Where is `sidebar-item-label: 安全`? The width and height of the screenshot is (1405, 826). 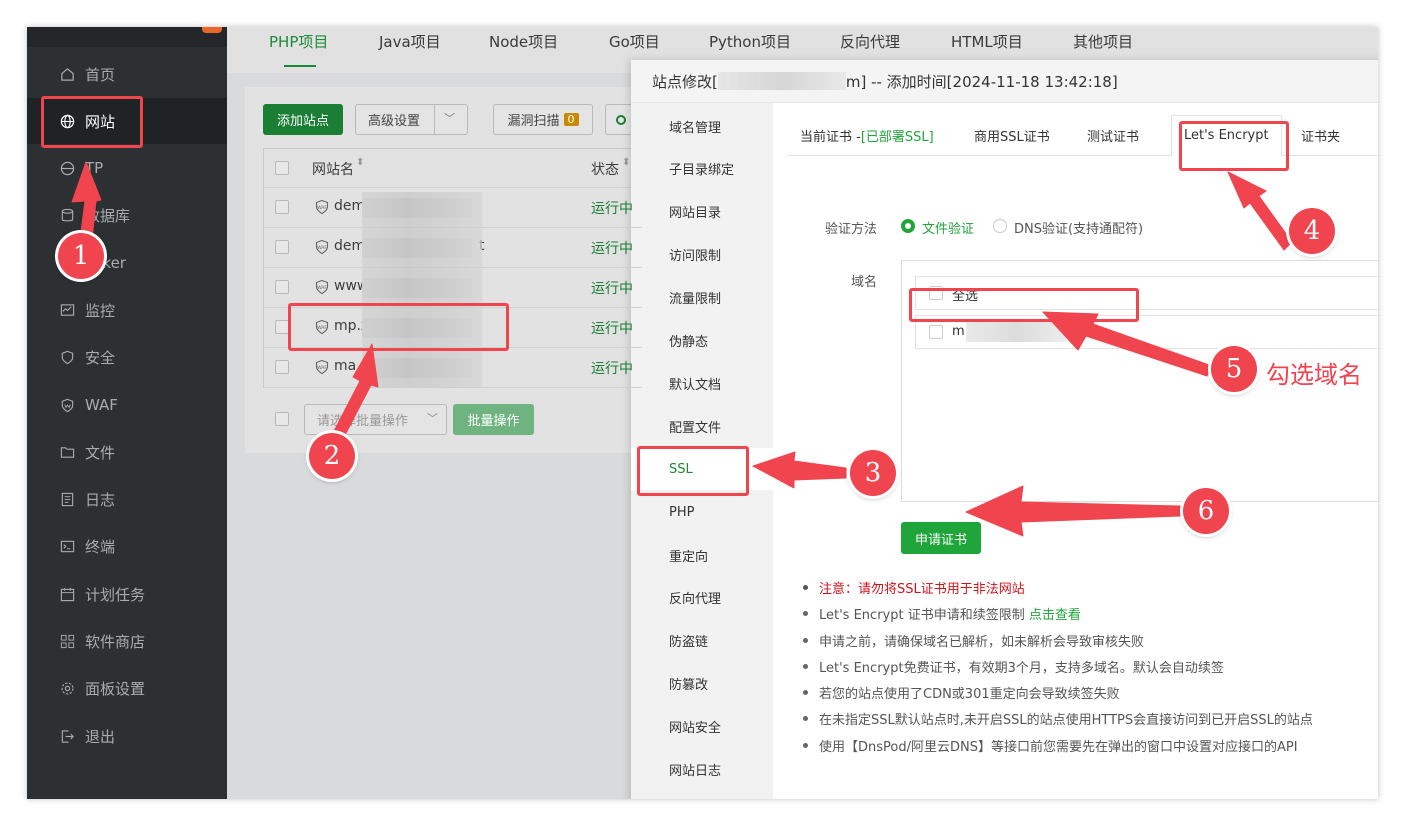
sidebar-item-label: 安全 is located at coordinates (100, 357).